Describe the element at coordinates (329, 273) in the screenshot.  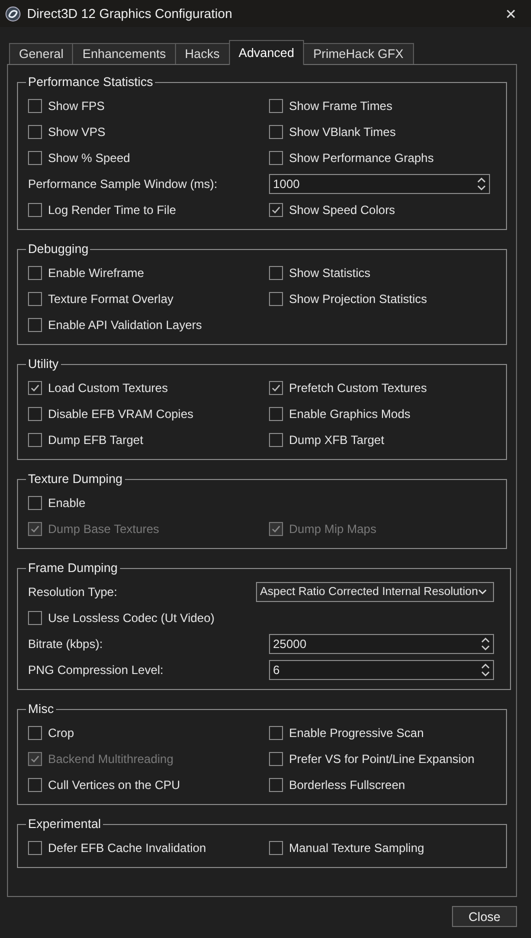
I see `checkbox-label: Show Statistics` at that location.